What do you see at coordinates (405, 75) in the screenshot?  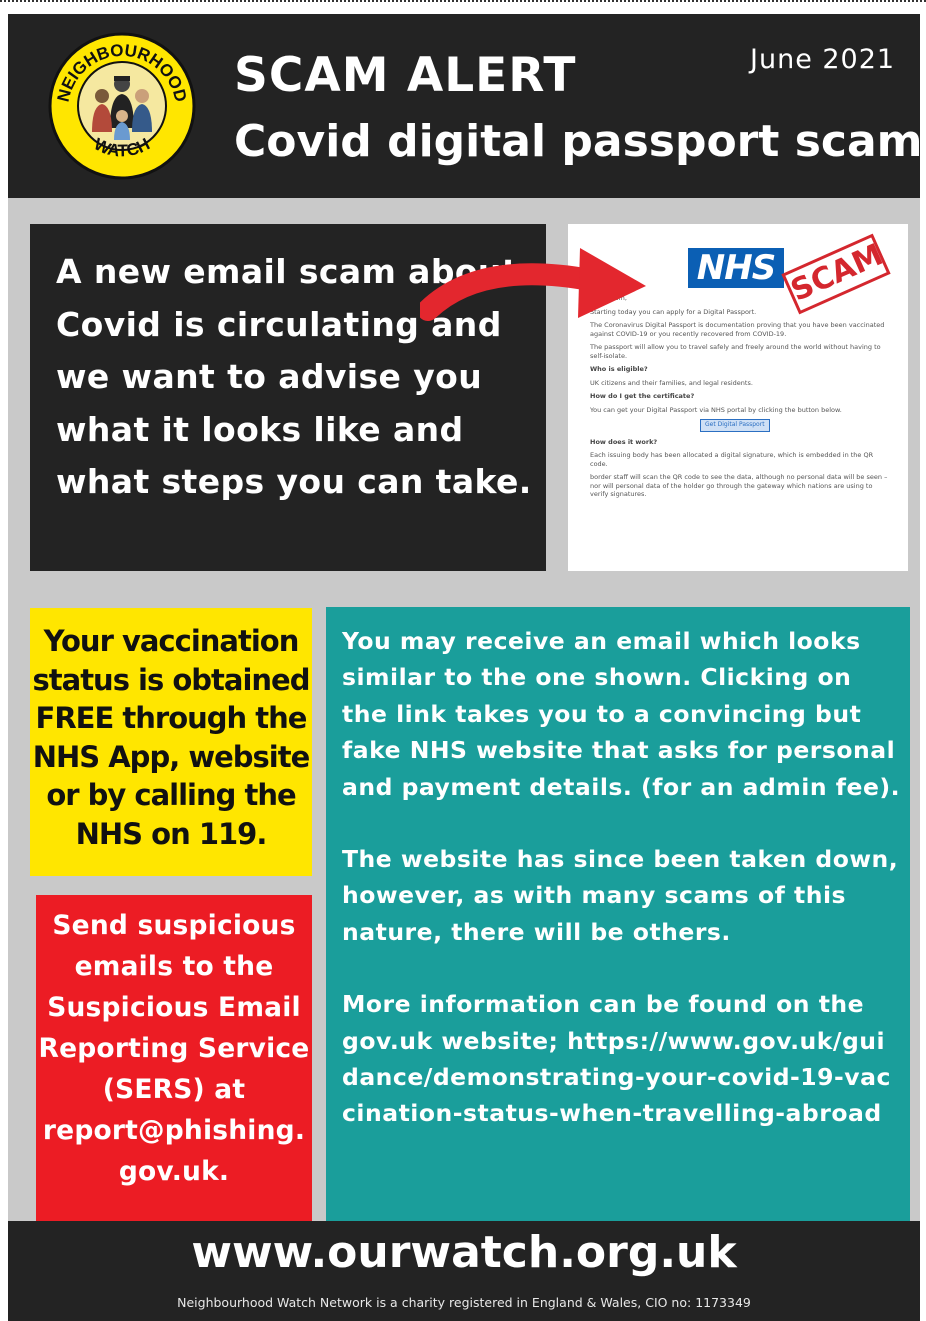 I see `alert-title: SCAM ALERT` at bounding box center [405, 75].